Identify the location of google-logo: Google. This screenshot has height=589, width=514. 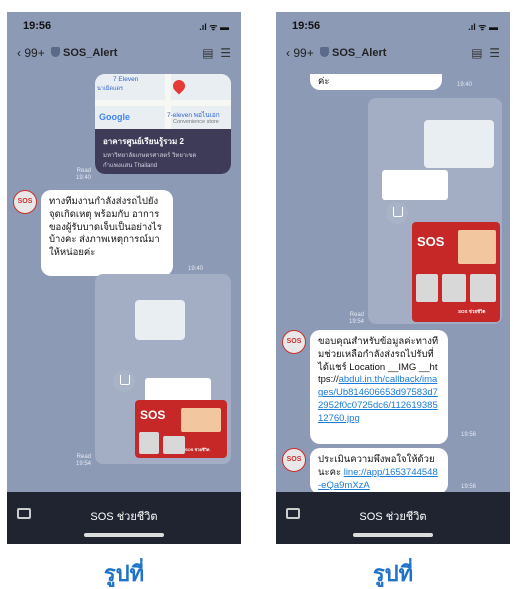
(114, 117).